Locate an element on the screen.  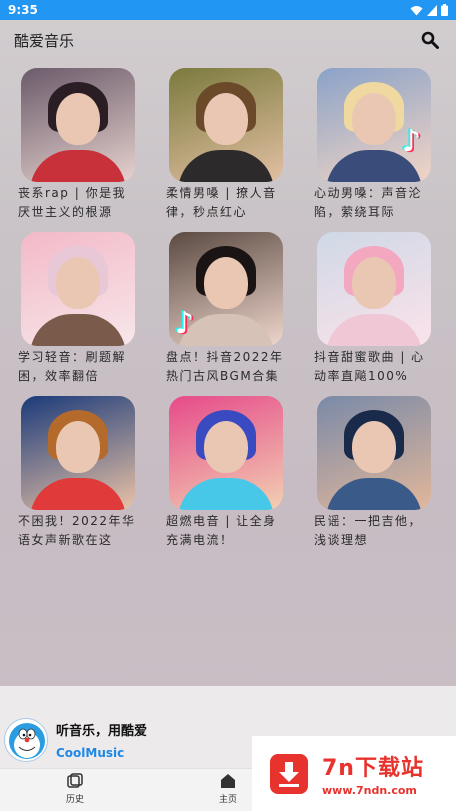
playlist-title: 盘点！抖音2022年热门古风BGM合集 is located at coordinates (225, 366).